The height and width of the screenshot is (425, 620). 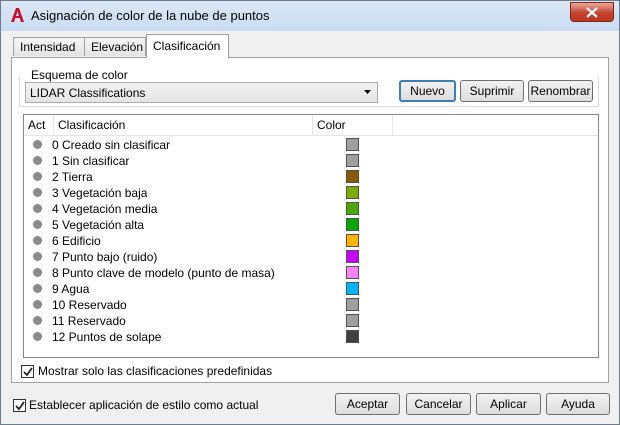 What do you see at coordinates (310, 16) in the screenshot?
I see `title-bar: Asignación de color de la nube de puntos` at bounding box center [310, 16].